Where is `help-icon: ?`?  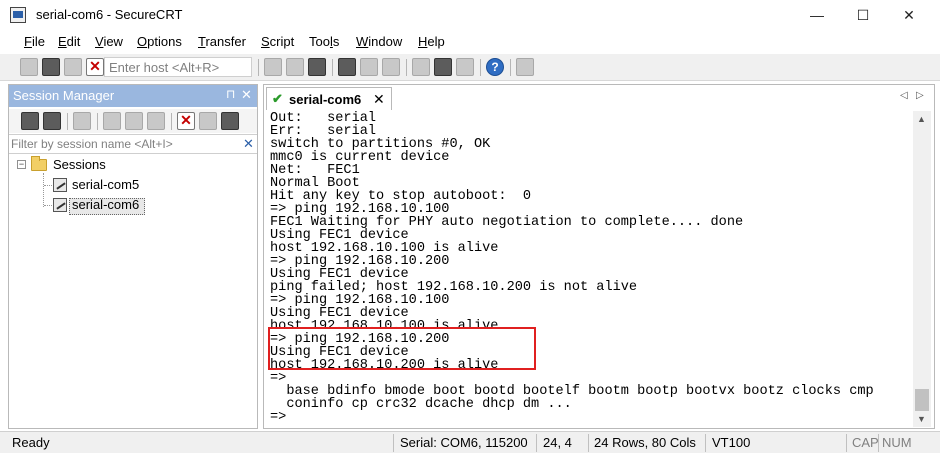 help-icon: ? is located at coordinates (495, 67).